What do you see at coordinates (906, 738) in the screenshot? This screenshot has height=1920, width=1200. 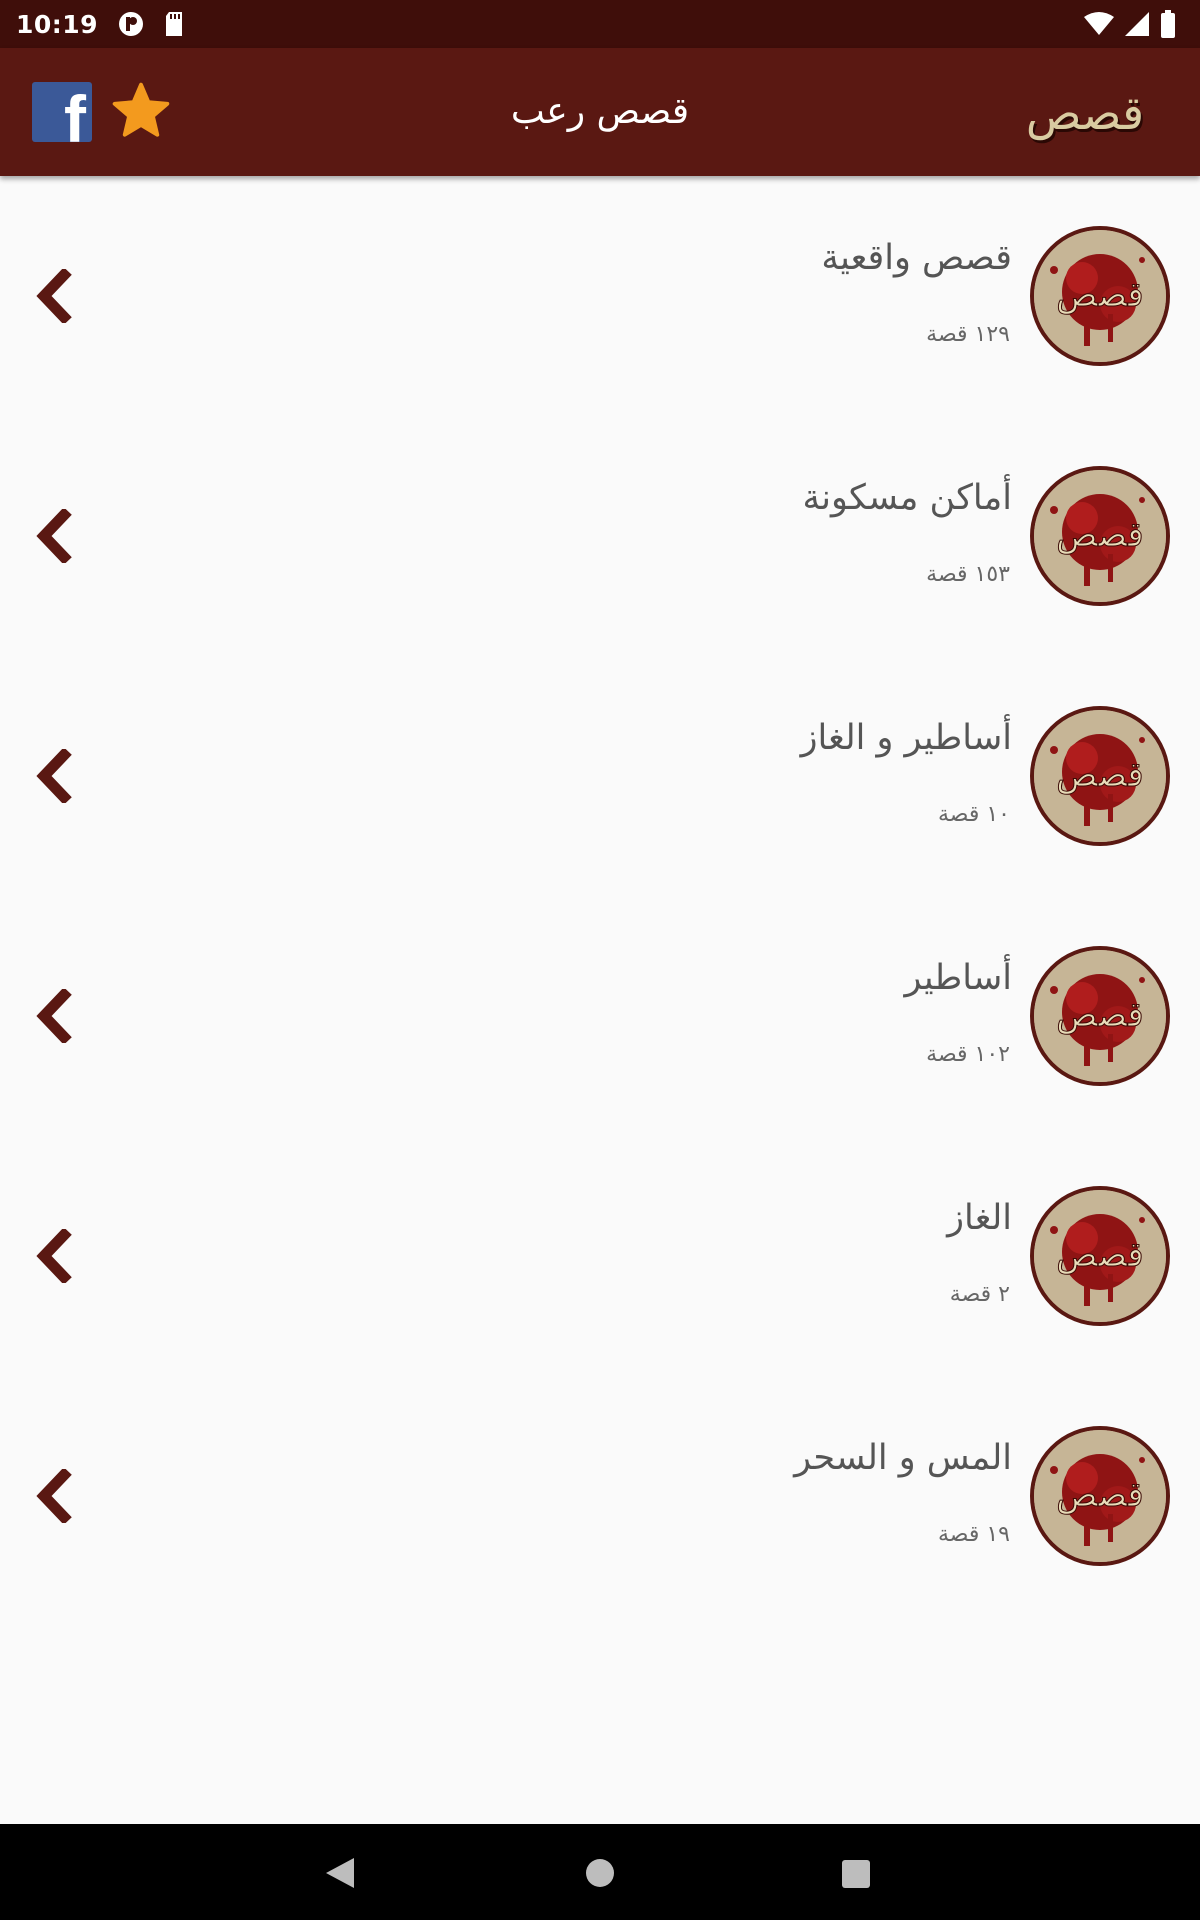 I see `category-title: أساطير و الغاز` at bounding box center [906, 738].